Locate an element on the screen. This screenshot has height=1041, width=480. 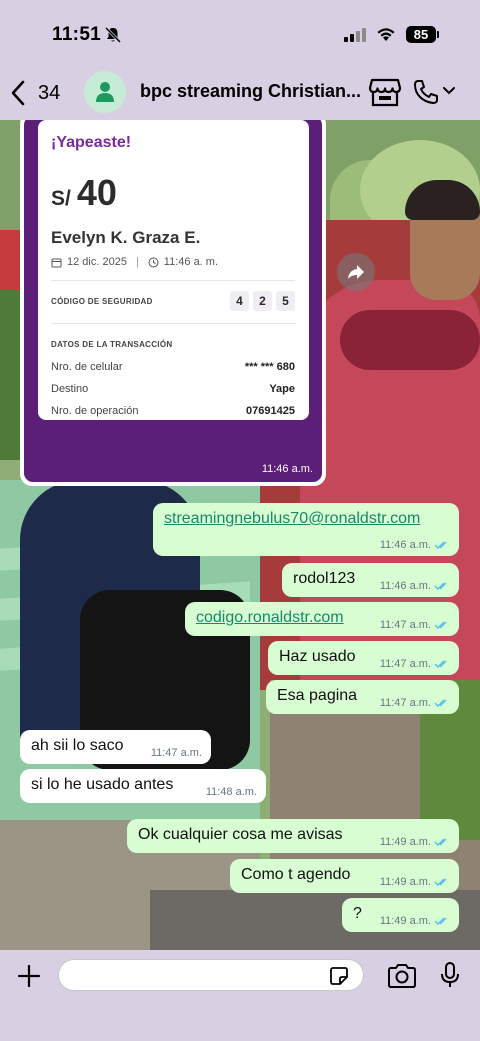
receipt-amount-row: S/ 40 is located at coordinates (173, 193).